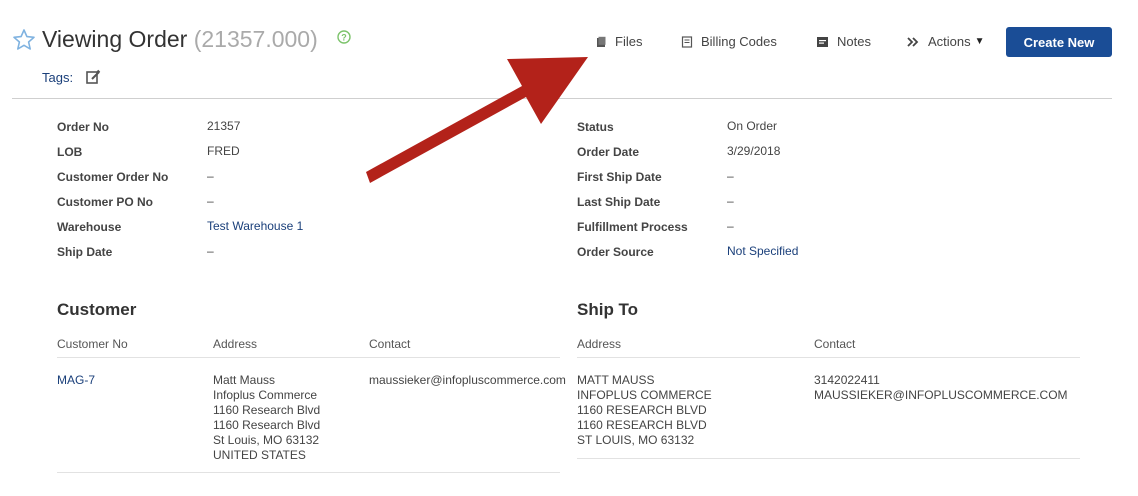 Image resolution: width=1138 pixels, height=496 pixels. Describe the element at coordinates (210, 251) in the screenshot. I see `ship-date-value: –` at that location.